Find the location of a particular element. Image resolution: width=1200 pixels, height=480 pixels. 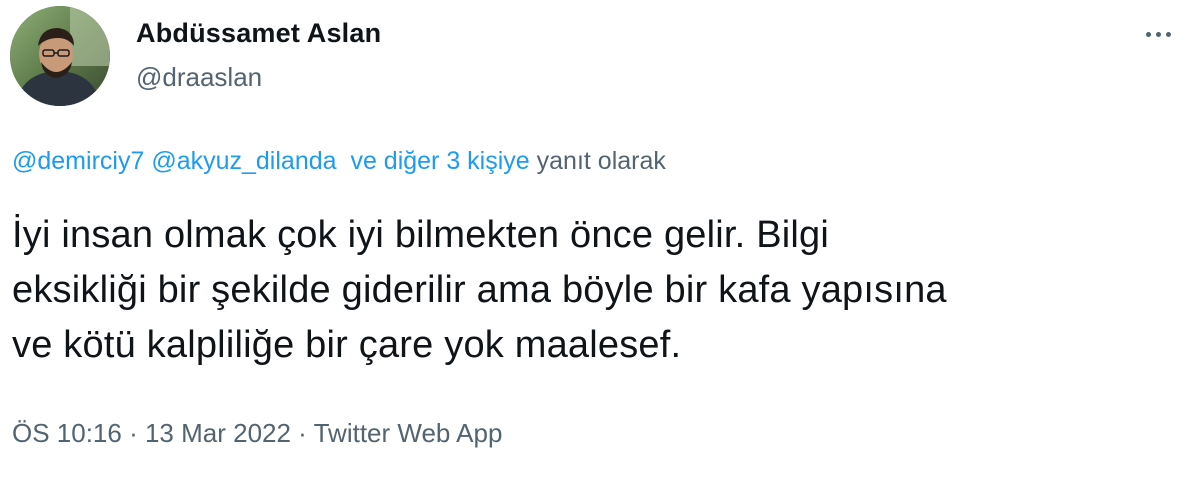

more-options-button is located at coordinates (1158, 34).